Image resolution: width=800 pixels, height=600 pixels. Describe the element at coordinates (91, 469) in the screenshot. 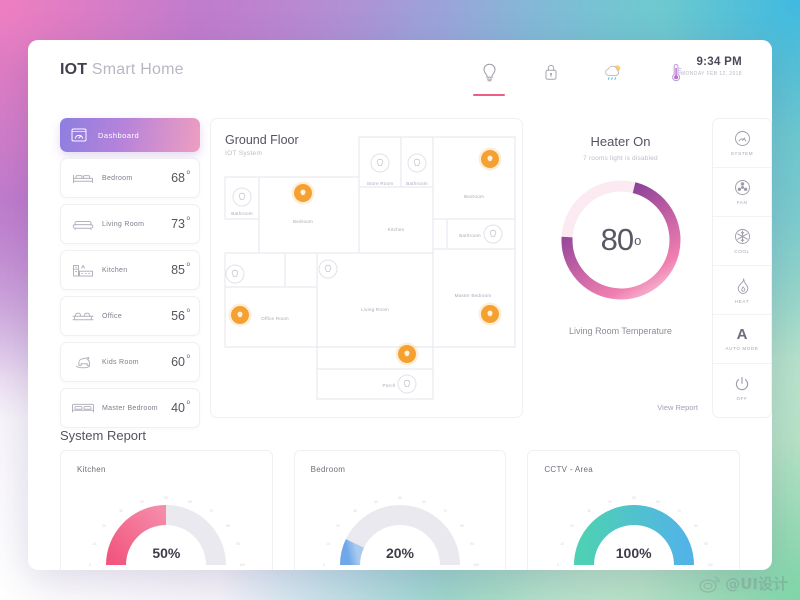

I see `gauge-title: Kitchen` at that location.